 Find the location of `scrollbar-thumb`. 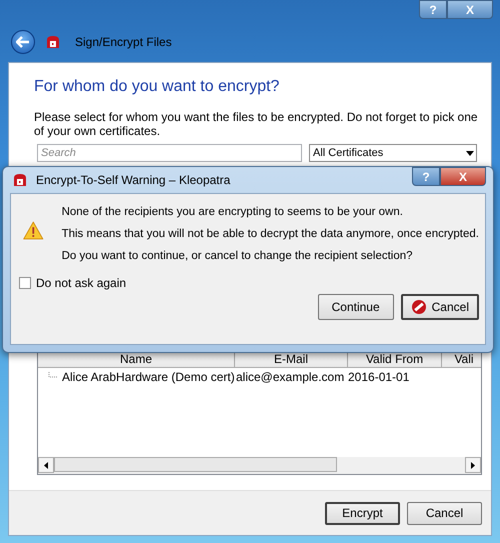

scrollbar-thumb is located at coordinates (195, 464).